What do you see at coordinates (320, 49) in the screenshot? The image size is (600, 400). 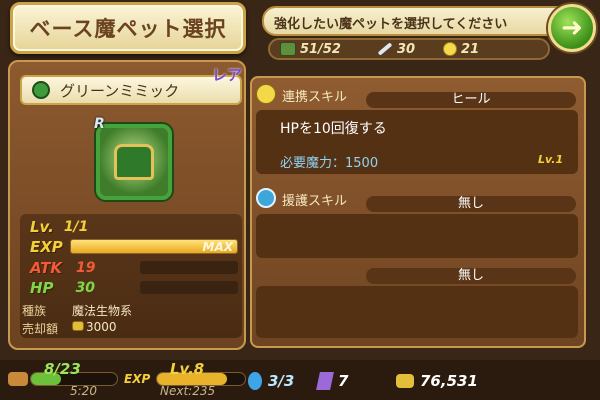 I see `storage-value: 51/52` at bounding box center [320, 49].